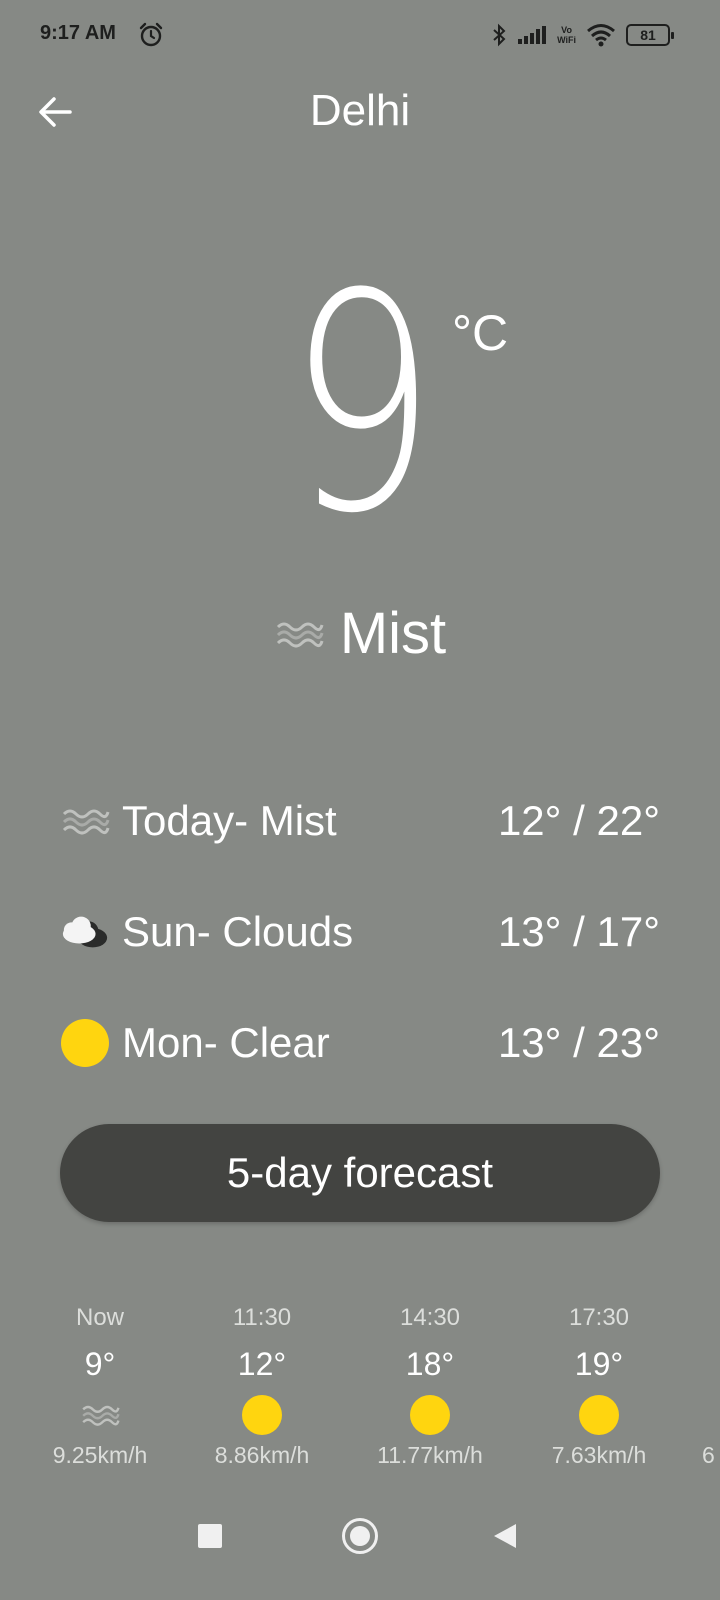  Describe the element at coordinates (360, 821) in the screenshot. I see `daily-row-today: Today- Mist 12° / 22°` at that location.